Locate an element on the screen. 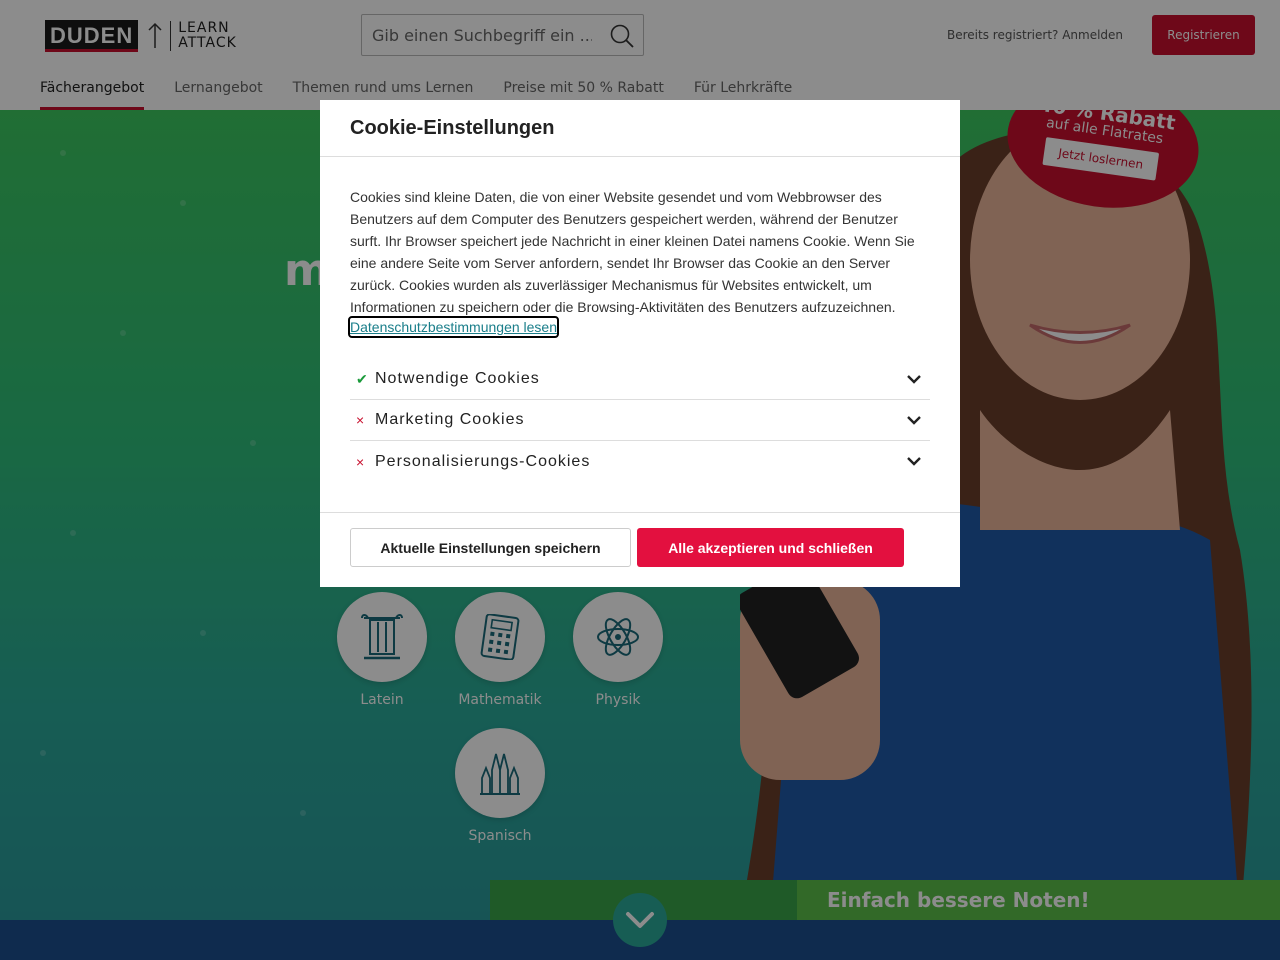 This screenshot has height=960, width=1280. privacy-policy-link: Datenschutzbestimmungen lesen is located at coordinates (453, 327).